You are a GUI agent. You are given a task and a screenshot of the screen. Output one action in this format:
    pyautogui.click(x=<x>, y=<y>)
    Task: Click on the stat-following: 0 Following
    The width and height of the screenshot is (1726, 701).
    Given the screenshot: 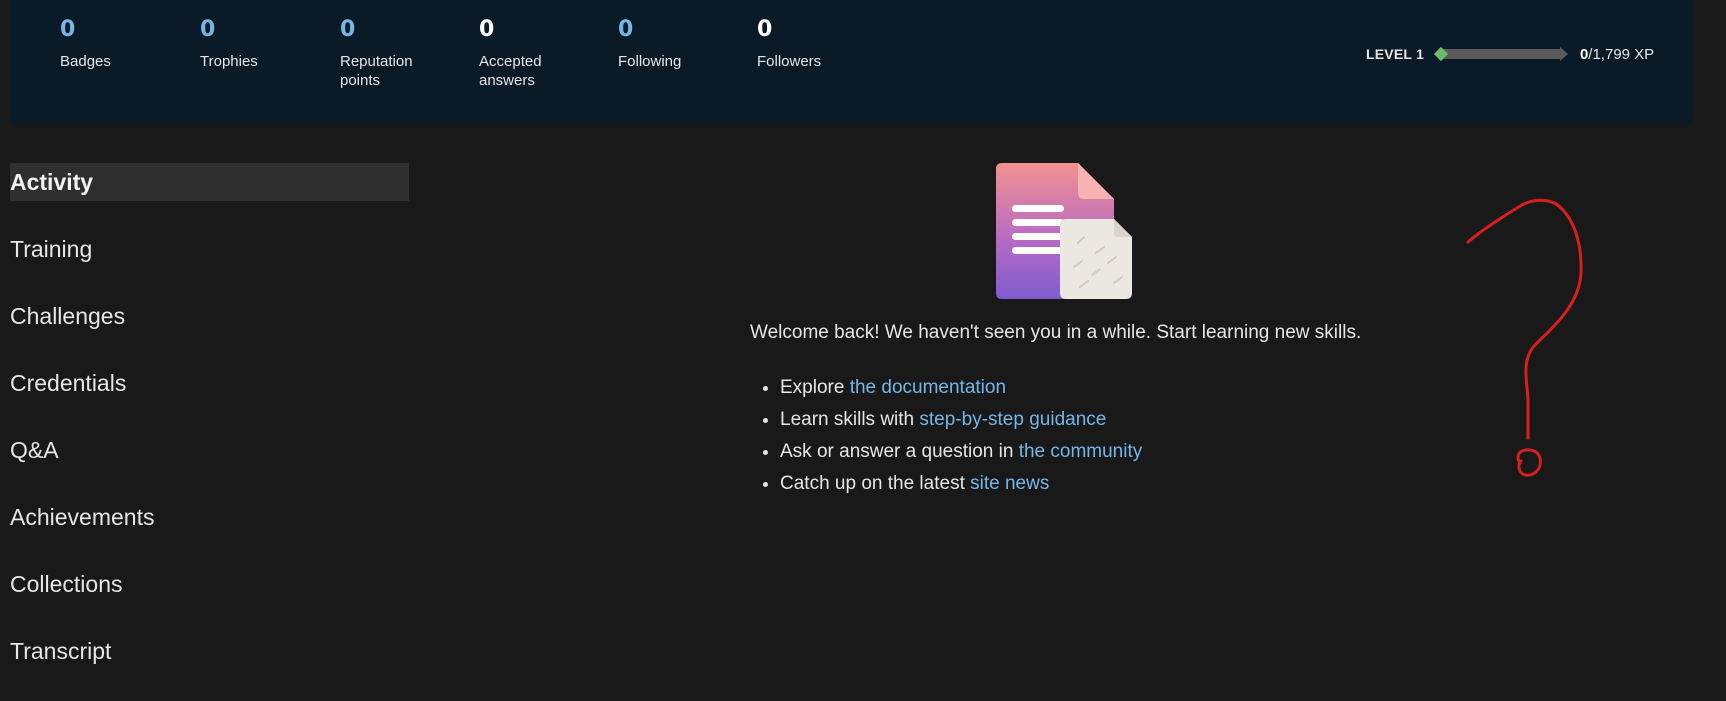 What is the action you would take?
    pyautogui.click(x=683, y=43)
    